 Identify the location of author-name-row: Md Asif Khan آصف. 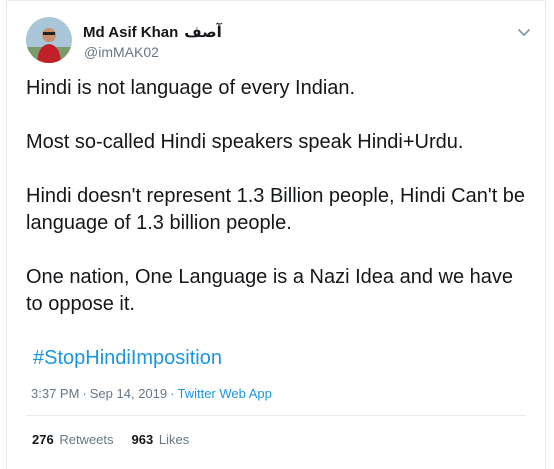
(152, 32).